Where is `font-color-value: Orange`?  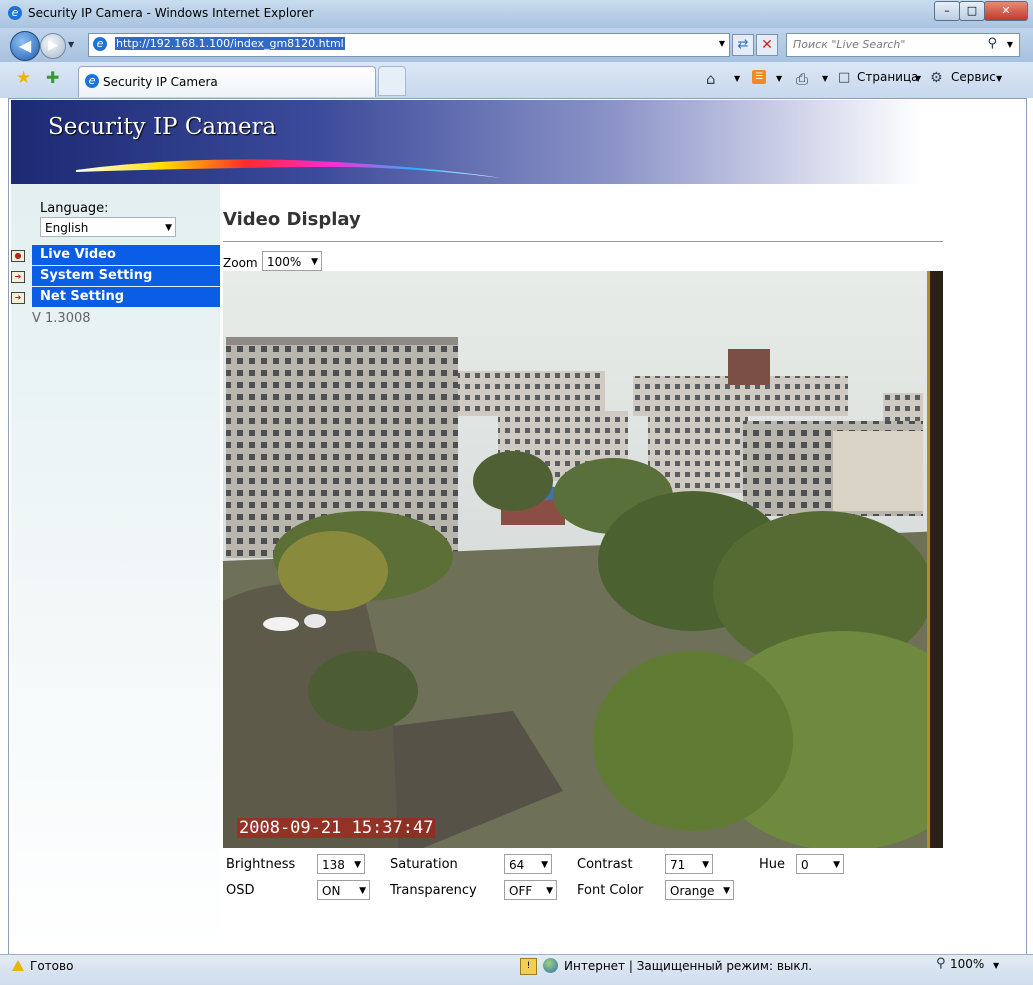 font-color-value: Orange is located at coordinates (692, 891).